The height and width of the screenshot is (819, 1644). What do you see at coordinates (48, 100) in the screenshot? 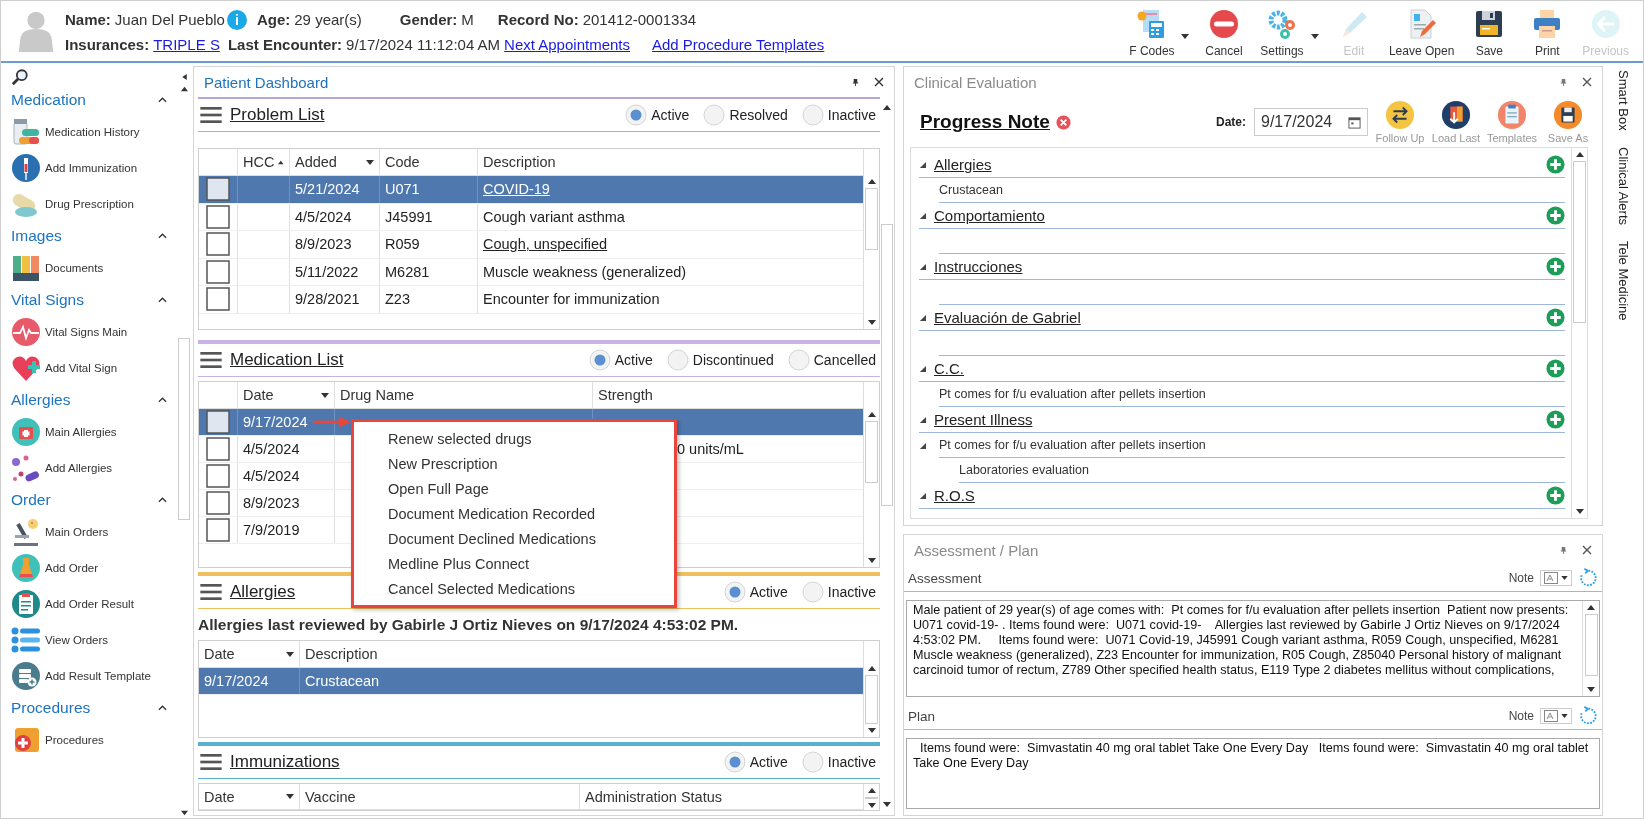
I see `section-title: Medication` at bounding box center [48, 100].